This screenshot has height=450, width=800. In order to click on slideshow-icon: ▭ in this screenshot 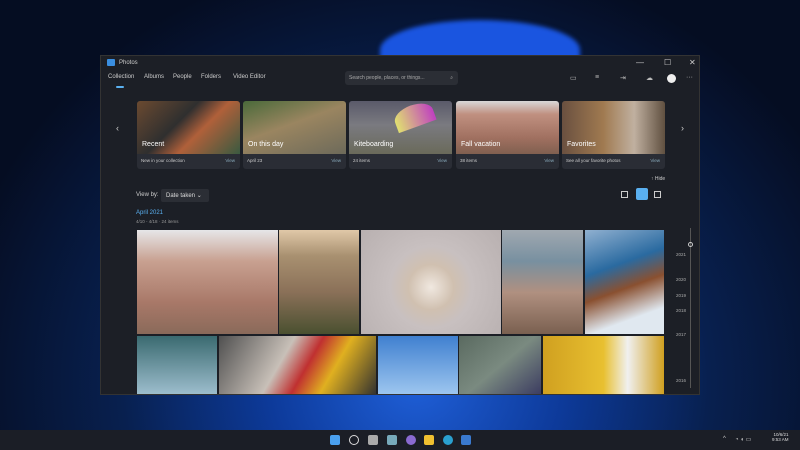, I will do `click(573, 78)`.